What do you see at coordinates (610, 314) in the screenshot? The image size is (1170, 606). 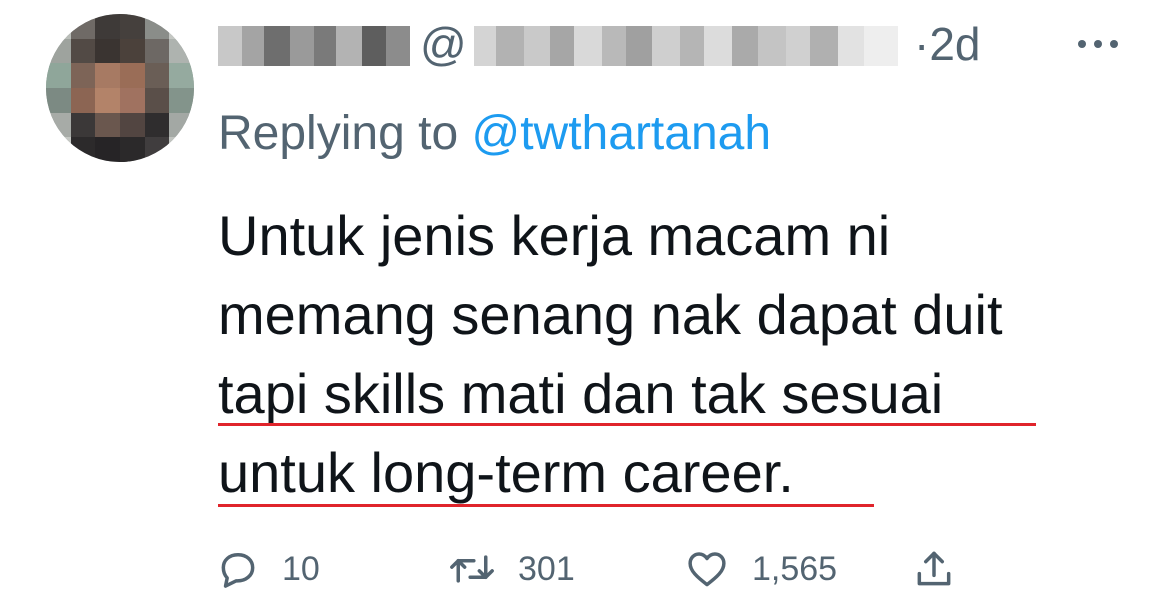 I see `tweet-text-line: memang senang nak dapat duit` at bounding box center [610, 314].